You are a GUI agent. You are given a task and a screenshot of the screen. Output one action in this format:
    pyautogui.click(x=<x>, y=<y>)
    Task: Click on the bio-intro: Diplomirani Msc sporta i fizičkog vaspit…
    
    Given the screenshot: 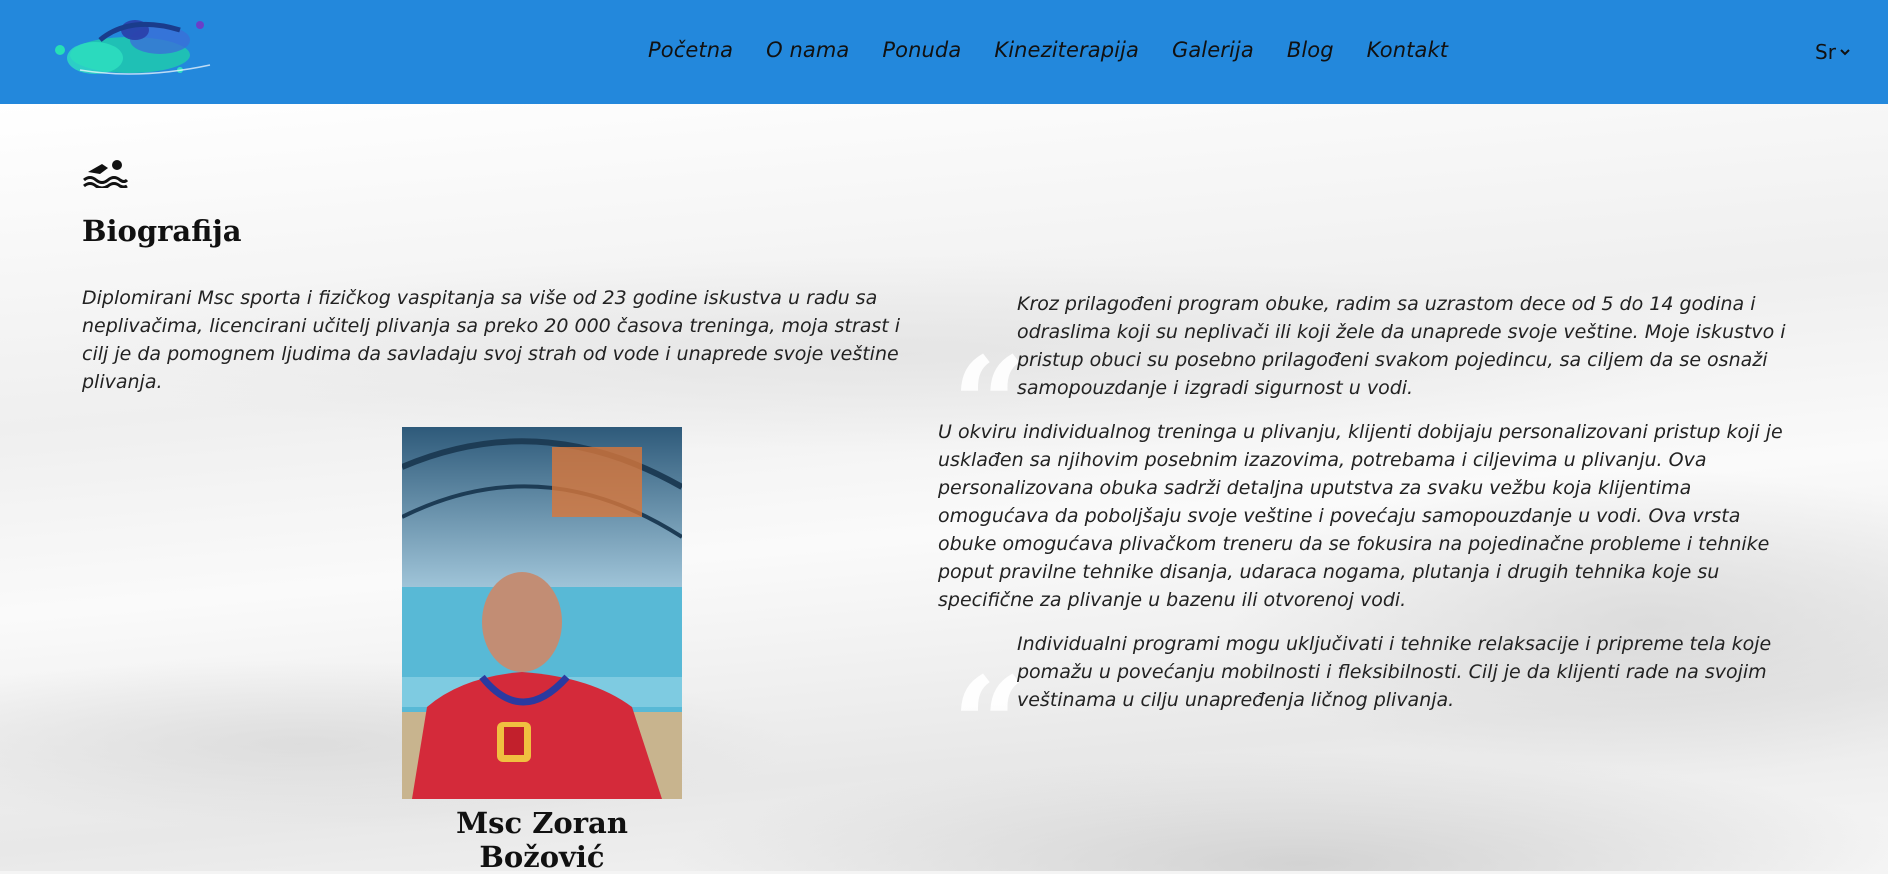 What is the action you would take?
    pyautogui.click(x=491, y=340)
    